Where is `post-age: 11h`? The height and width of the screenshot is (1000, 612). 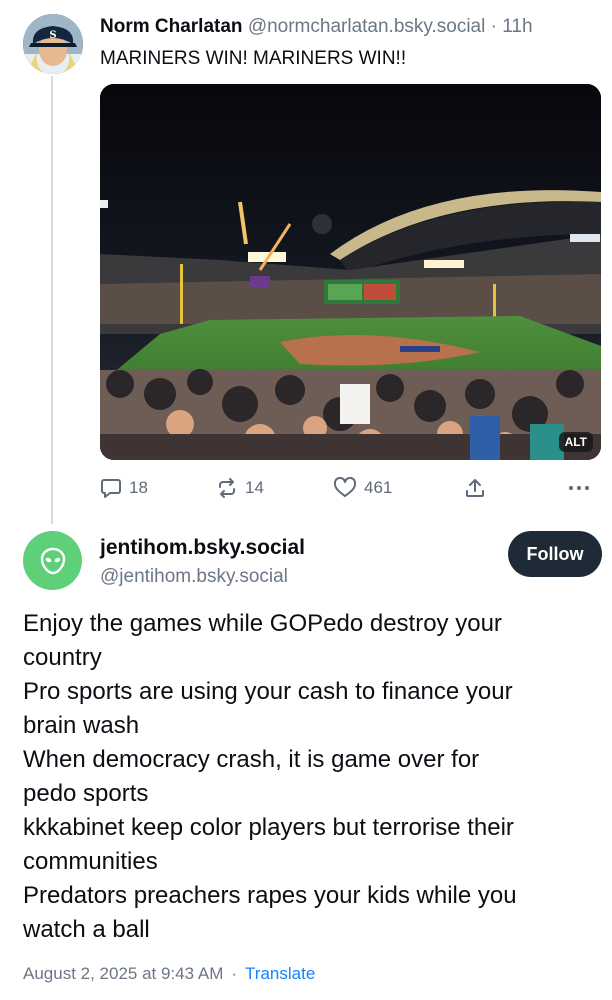
post-age: 11h is located at coordinates (517, 26).